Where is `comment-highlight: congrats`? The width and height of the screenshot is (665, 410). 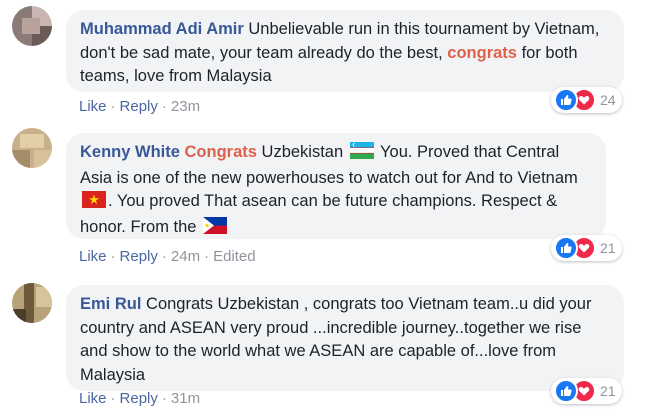 comment-highlight: congrats is located at coordinates (482, 53).